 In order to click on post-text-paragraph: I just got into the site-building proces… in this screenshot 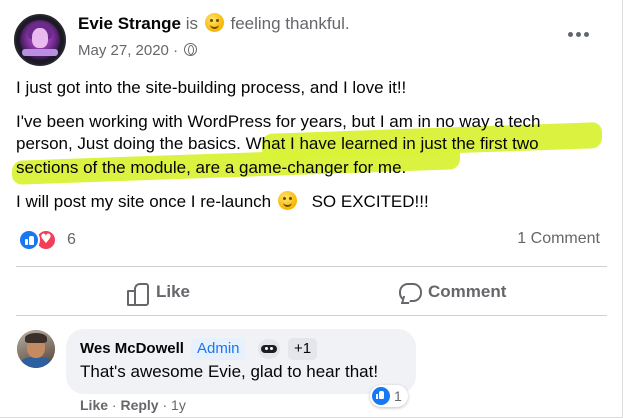, I will do `click(211, 87)`.